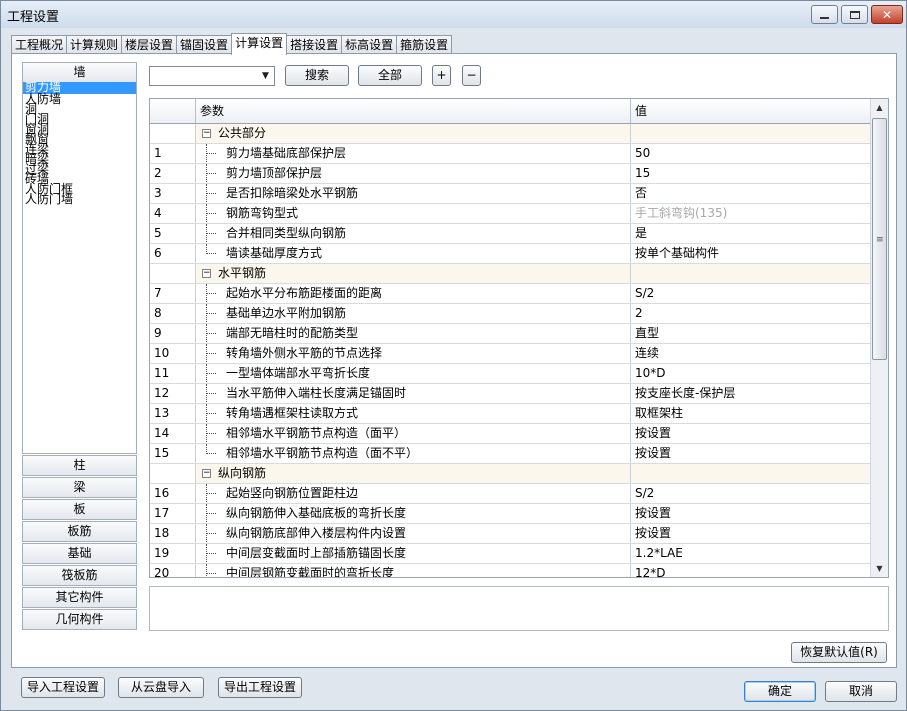 The image size is (907, 711). I want to click on table-row: 8 基础单边水平附加钢筋 2, so click(510, 314).